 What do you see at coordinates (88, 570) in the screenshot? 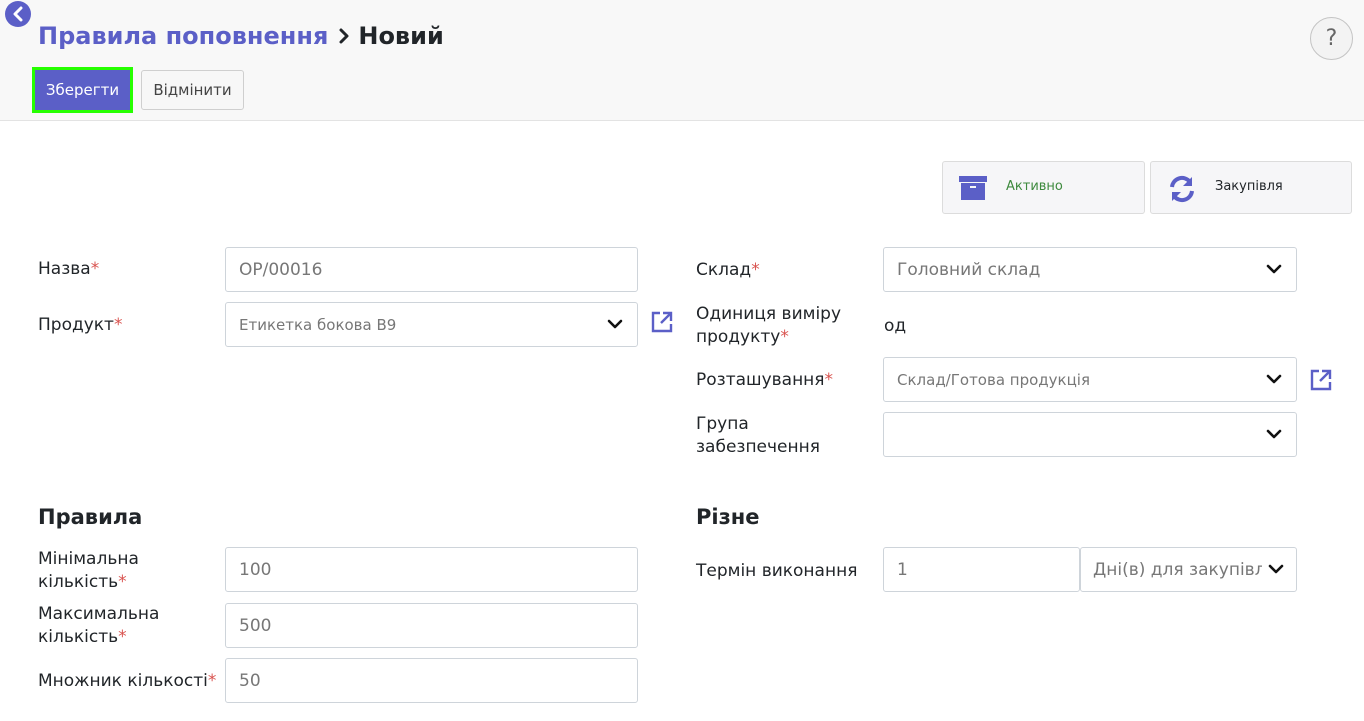
I see `min-qty-label: Мінімальна кількість*` at bounding box center [88, 570].